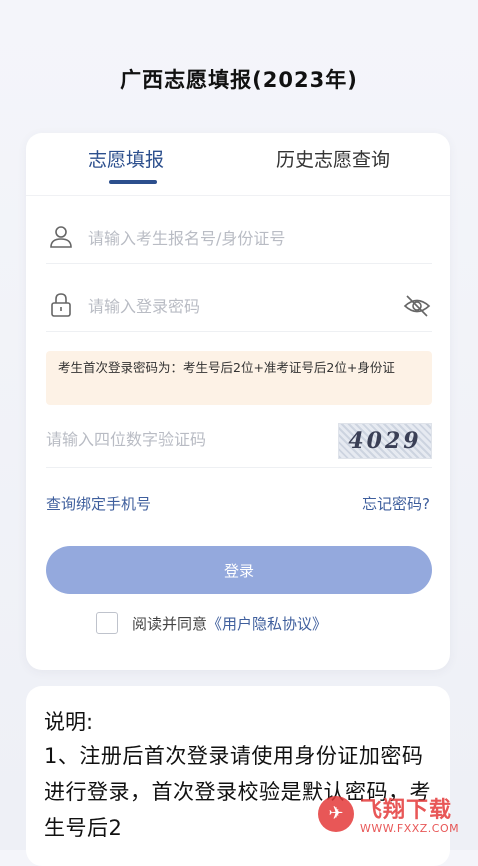 Image resolution: width=478 pixels, height=866 pixels. Describe the element at coordinates (144, 306) in the screenshot. I see `password-placeholder: 请输入登录密码` at that location.